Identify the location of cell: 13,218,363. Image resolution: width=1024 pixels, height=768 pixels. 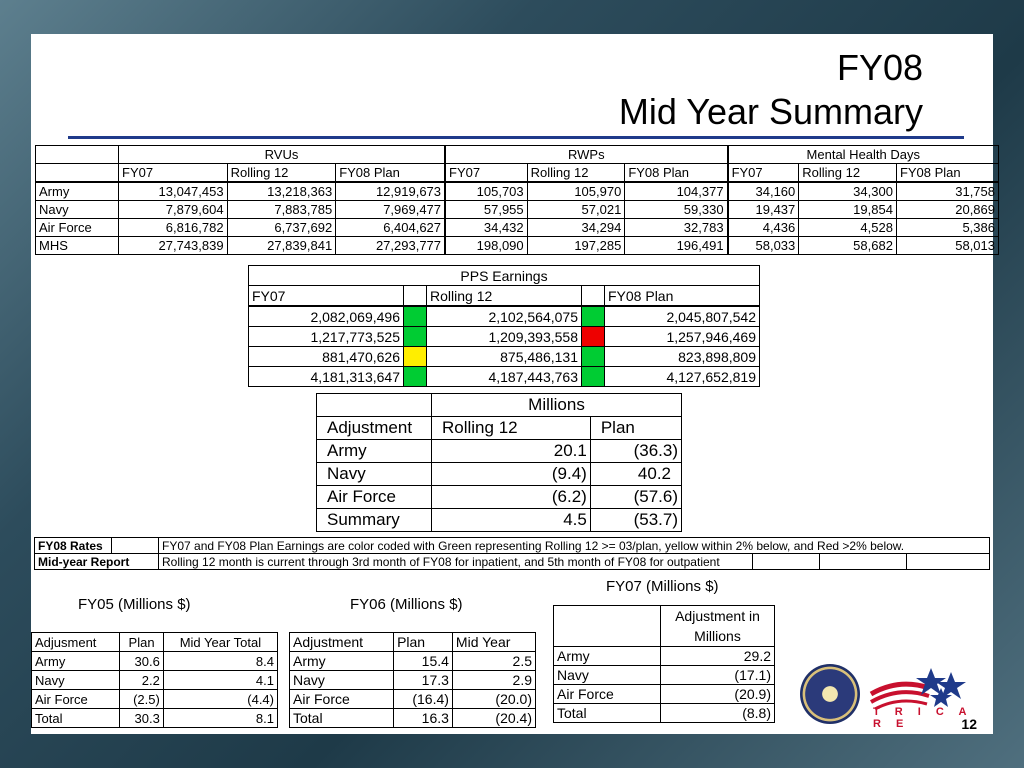
(281, 191).